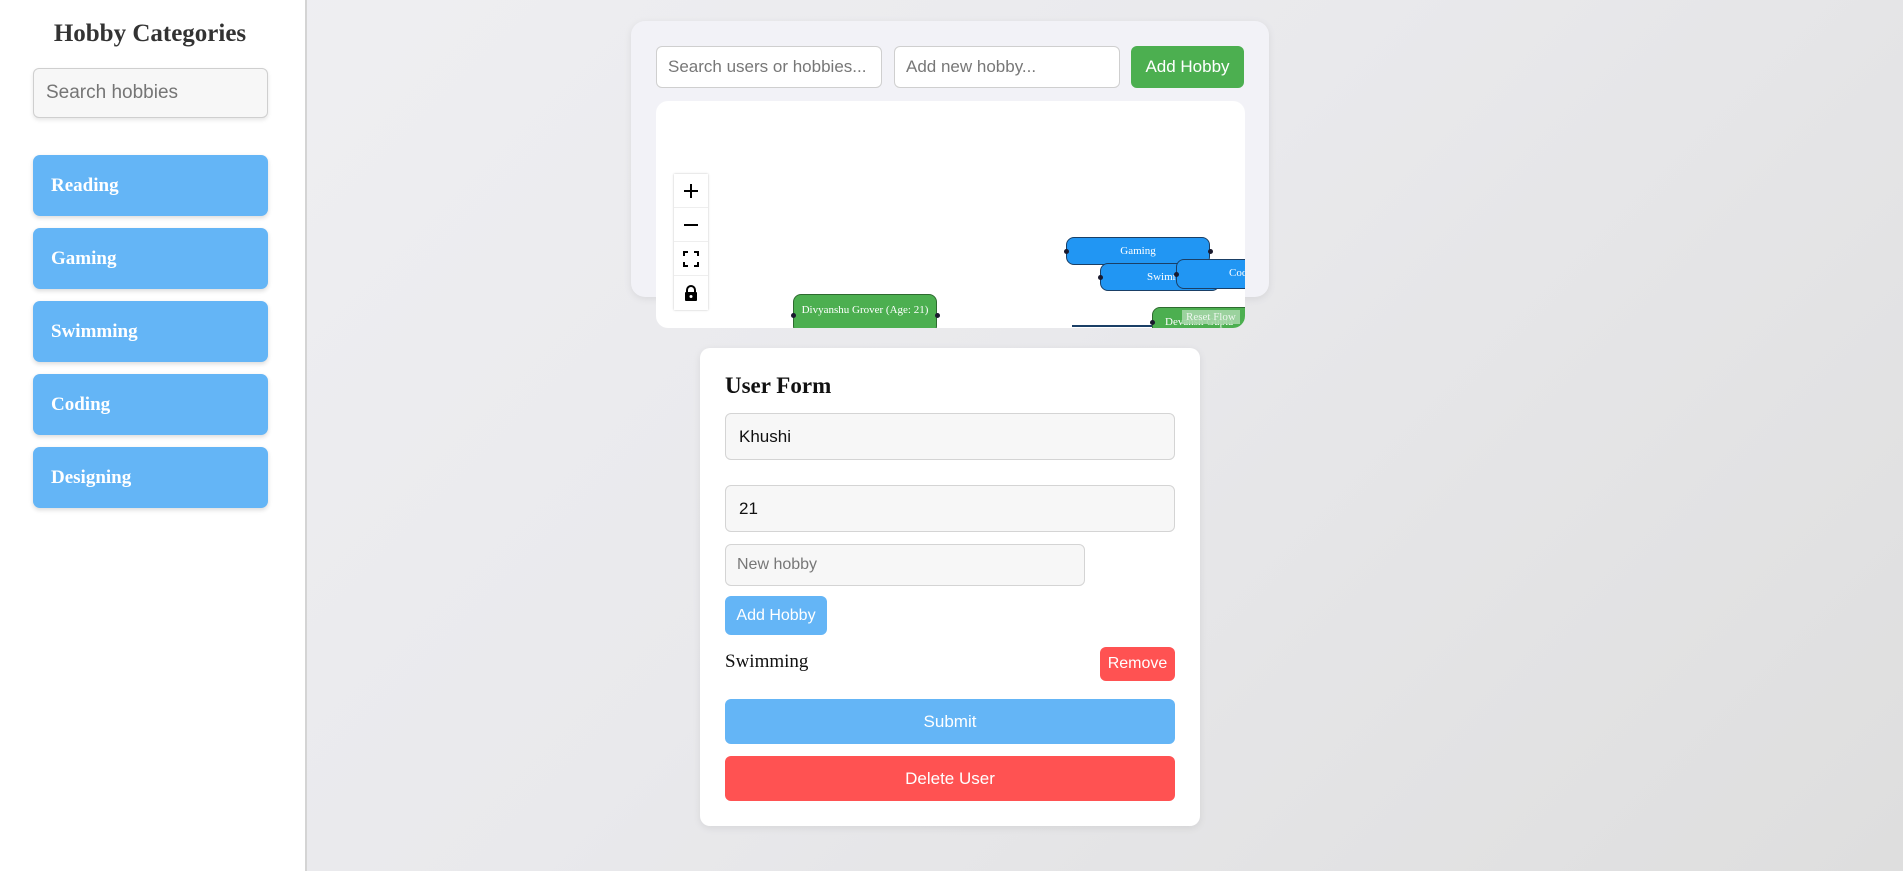  Describe the element at coordinates (150, 93) in the screenshot. I see `sidebar-search-input` at that location.